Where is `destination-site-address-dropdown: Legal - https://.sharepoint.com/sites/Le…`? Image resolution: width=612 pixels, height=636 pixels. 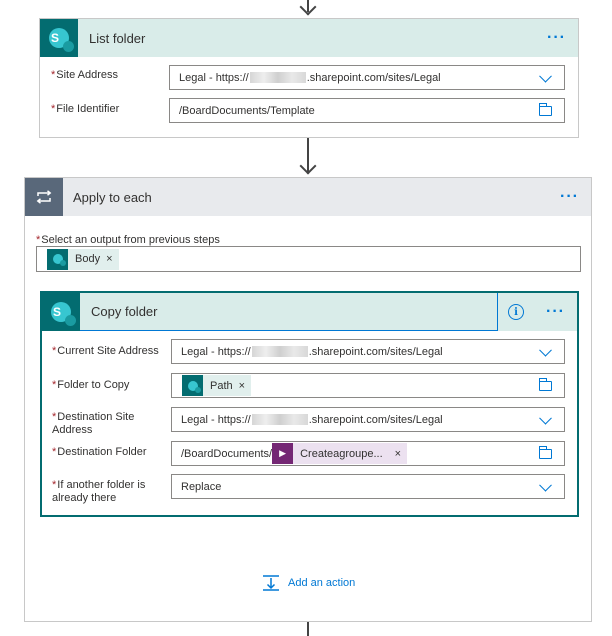
destination-site-address-dropdown: Legal - https://.sharepoint.com/sites/Le… is located at coordinates (368, 419).